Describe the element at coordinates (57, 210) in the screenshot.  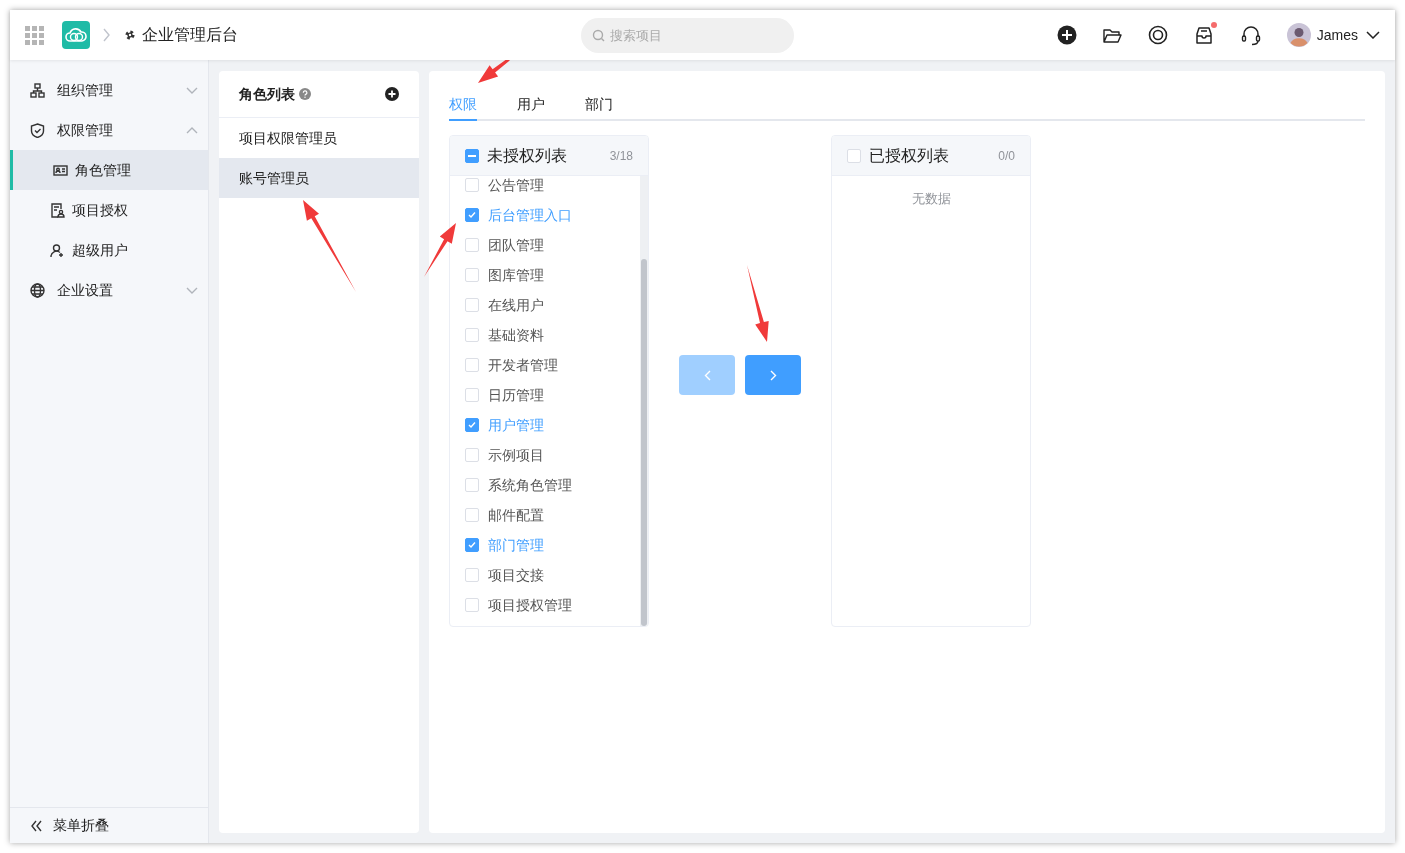
I see `document-user-icon` at that location.